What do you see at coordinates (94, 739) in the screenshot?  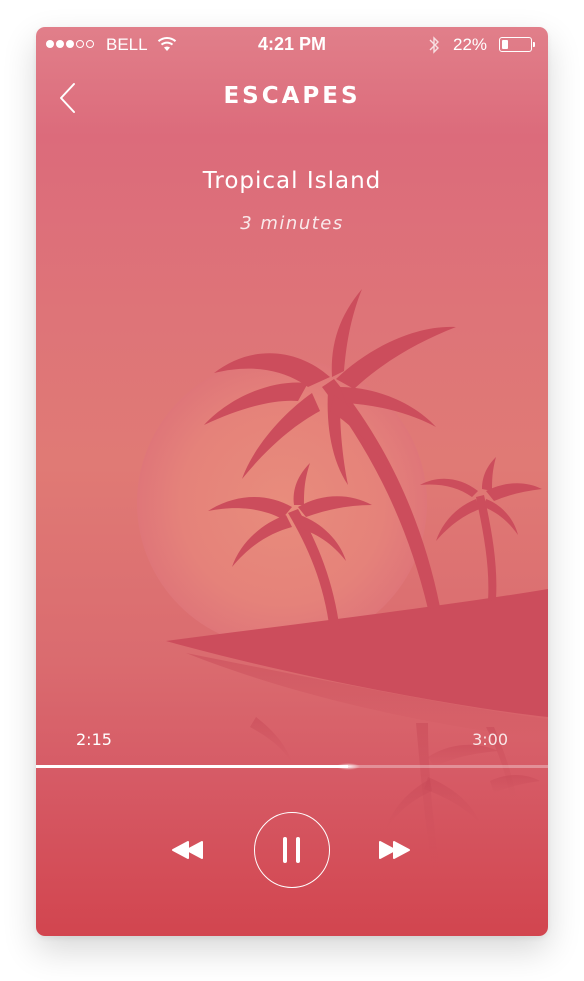 I see `elapsed-time: 2:15` at bounding box center [94, 739].